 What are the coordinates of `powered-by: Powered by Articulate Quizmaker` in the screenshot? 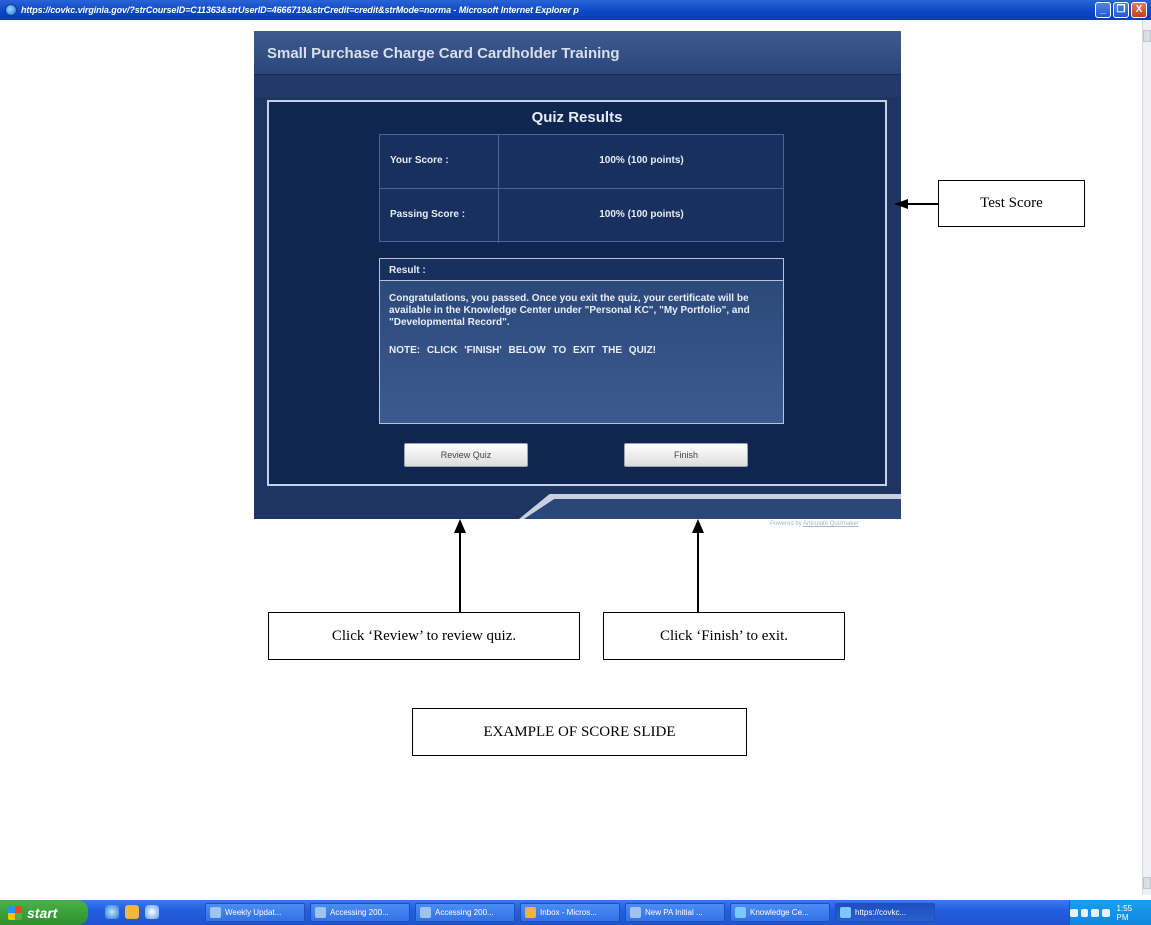 It's located at (814, 524).